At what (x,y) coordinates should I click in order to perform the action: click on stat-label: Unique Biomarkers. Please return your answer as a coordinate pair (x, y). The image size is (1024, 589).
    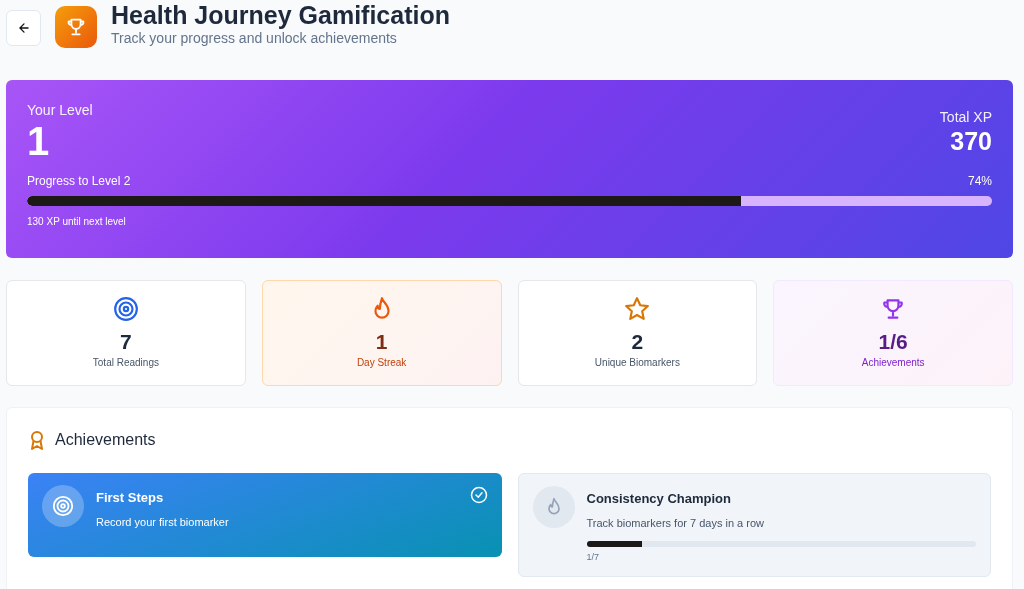
    Looking at the image, I should click on (637, 362).